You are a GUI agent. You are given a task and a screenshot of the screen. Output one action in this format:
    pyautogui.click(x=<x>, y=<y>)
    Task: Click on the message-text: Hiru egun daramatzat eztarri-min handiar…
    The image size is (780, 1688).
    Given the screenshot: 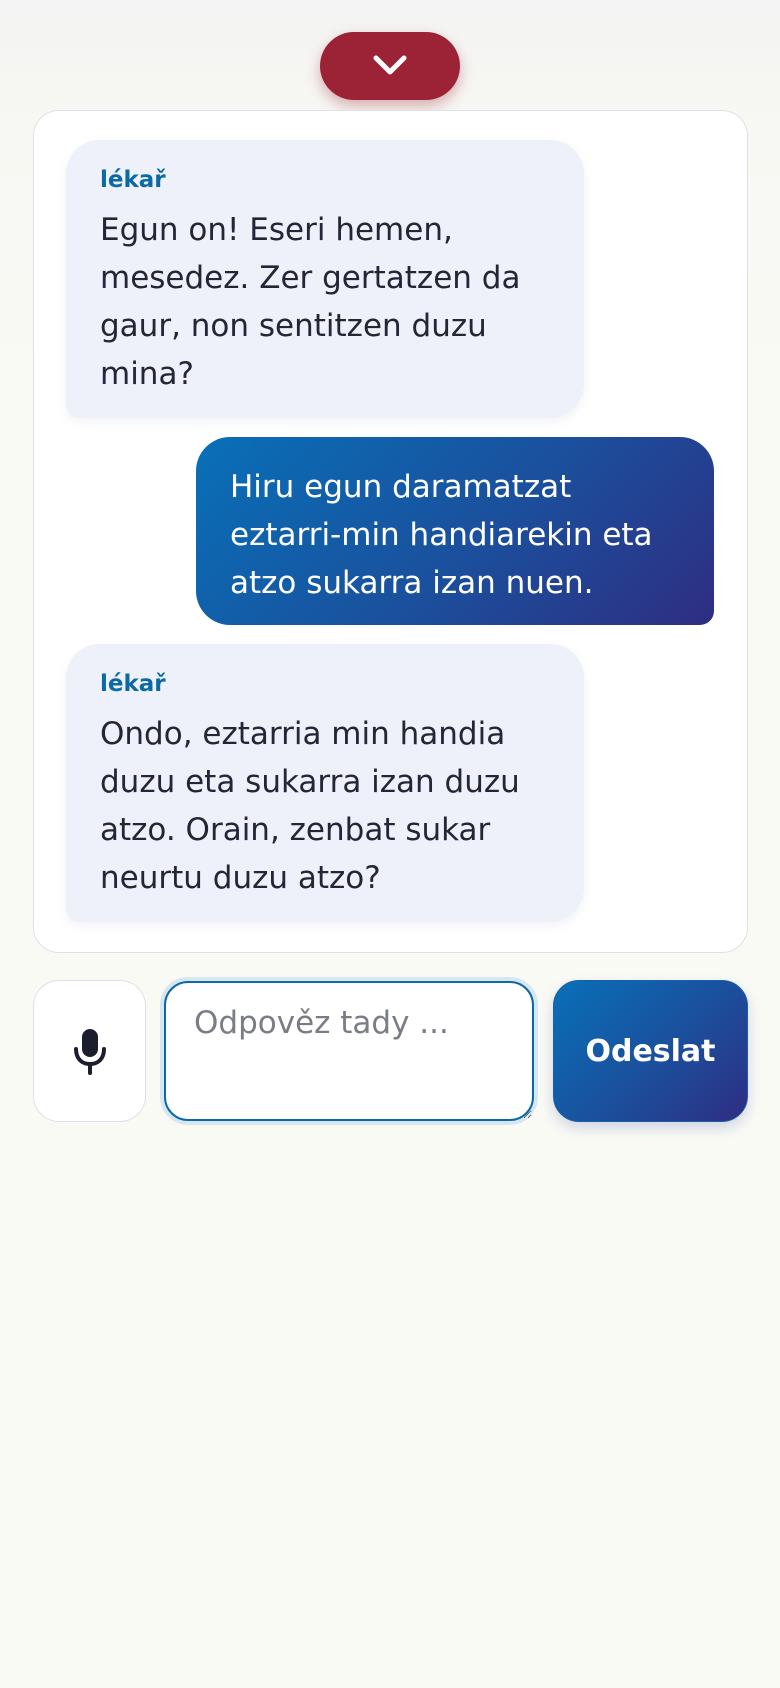 What is the action you would take?
    pyautogui.click(x=441, y=535)
    